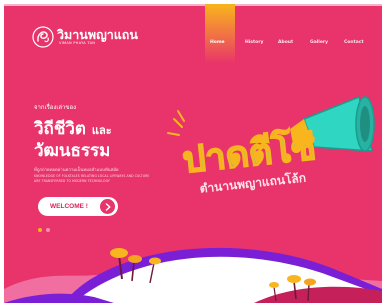 This screenshot has width=386, height=307. What do you see at coordinates (69, 206) in the screenshot?
I see `welcome-button-label: WELCOME !` at bounding box center [69, 206].